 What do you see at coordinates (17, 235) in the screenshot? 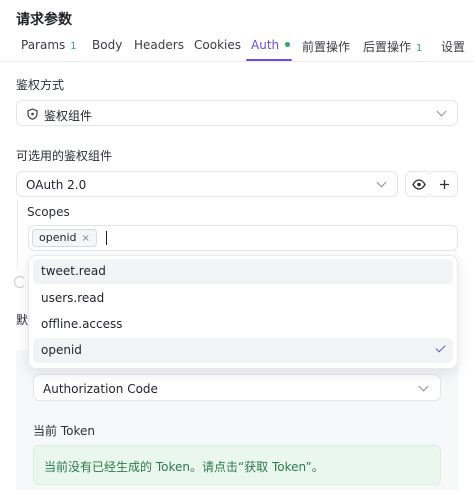
I see `panel-divider` at bounding box center [17, 235].